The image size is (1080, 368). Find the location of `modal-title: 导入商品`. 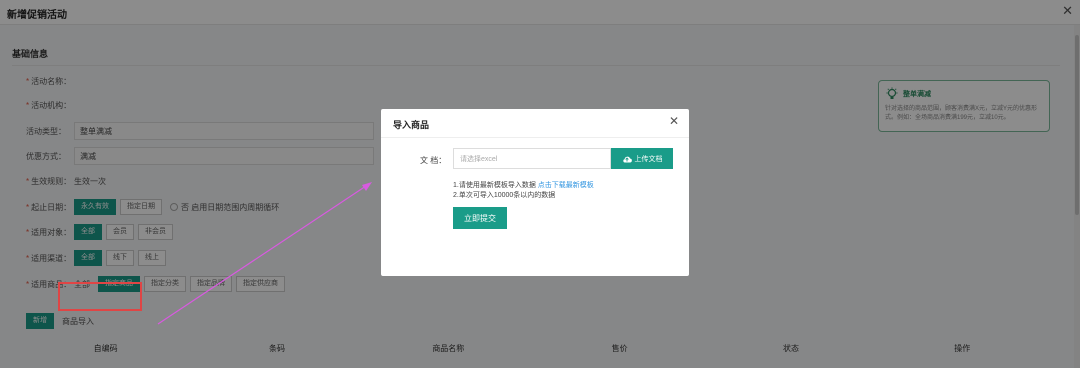

modal-title: 导入商品 is located at coordinates (411, 125).